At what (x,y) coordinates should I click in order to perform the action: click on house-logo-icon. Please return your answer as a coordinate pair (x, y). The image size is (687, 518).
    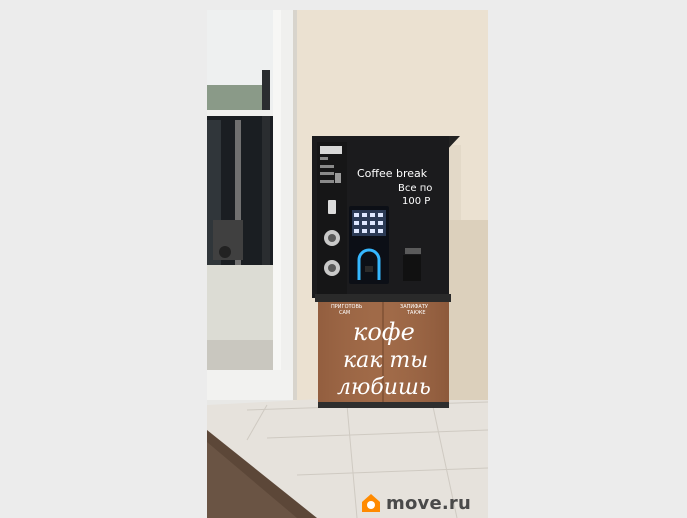
    Looking at the image, I should click on (371, 503).